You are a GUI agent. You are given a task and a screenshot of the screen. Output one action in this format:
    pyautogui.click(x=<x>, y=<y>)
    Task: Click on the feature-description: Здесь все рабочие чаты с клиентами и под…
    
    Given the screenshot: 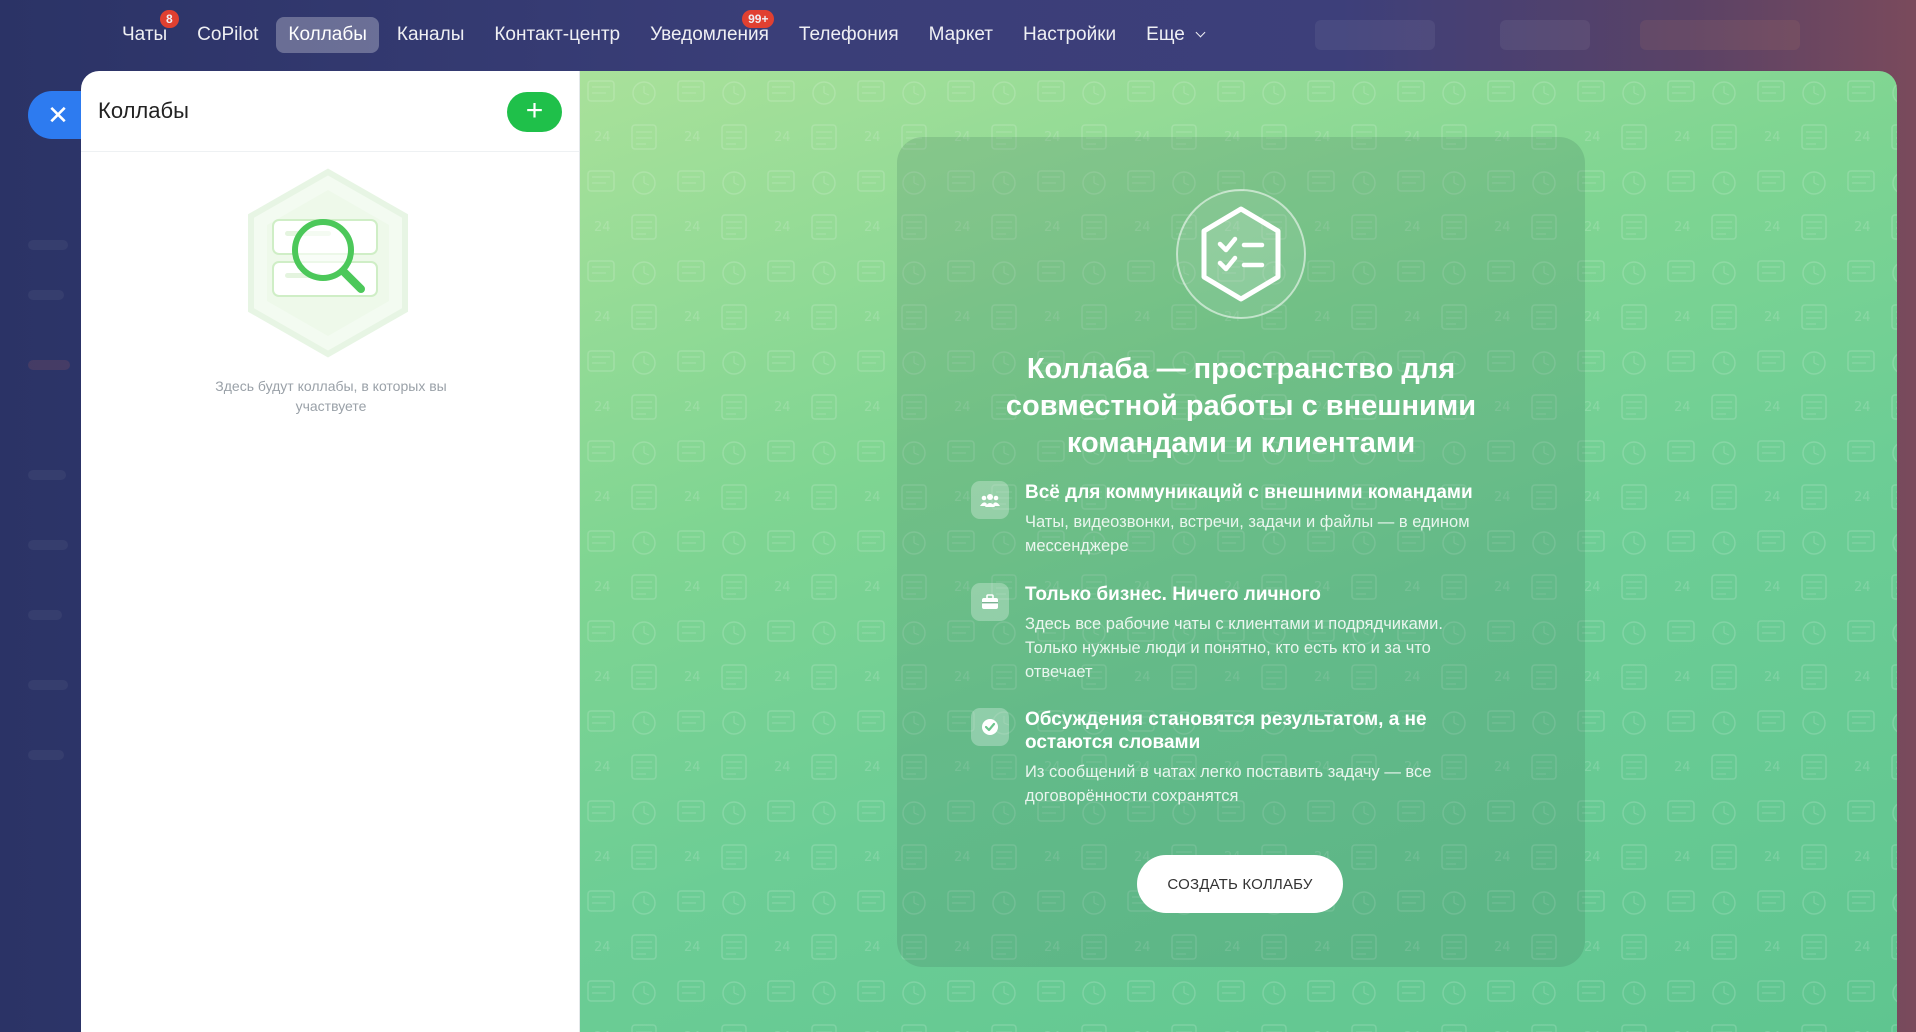 What is the action you would take?
    pyautogui.click(x=1234, y=648)
    